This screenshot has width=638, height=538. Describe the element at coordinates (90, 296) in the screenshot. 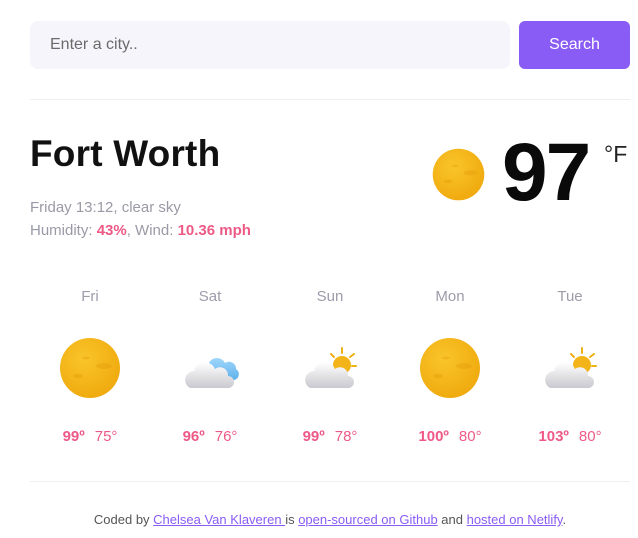

I see `forecast-day-name: Fri` at that location.